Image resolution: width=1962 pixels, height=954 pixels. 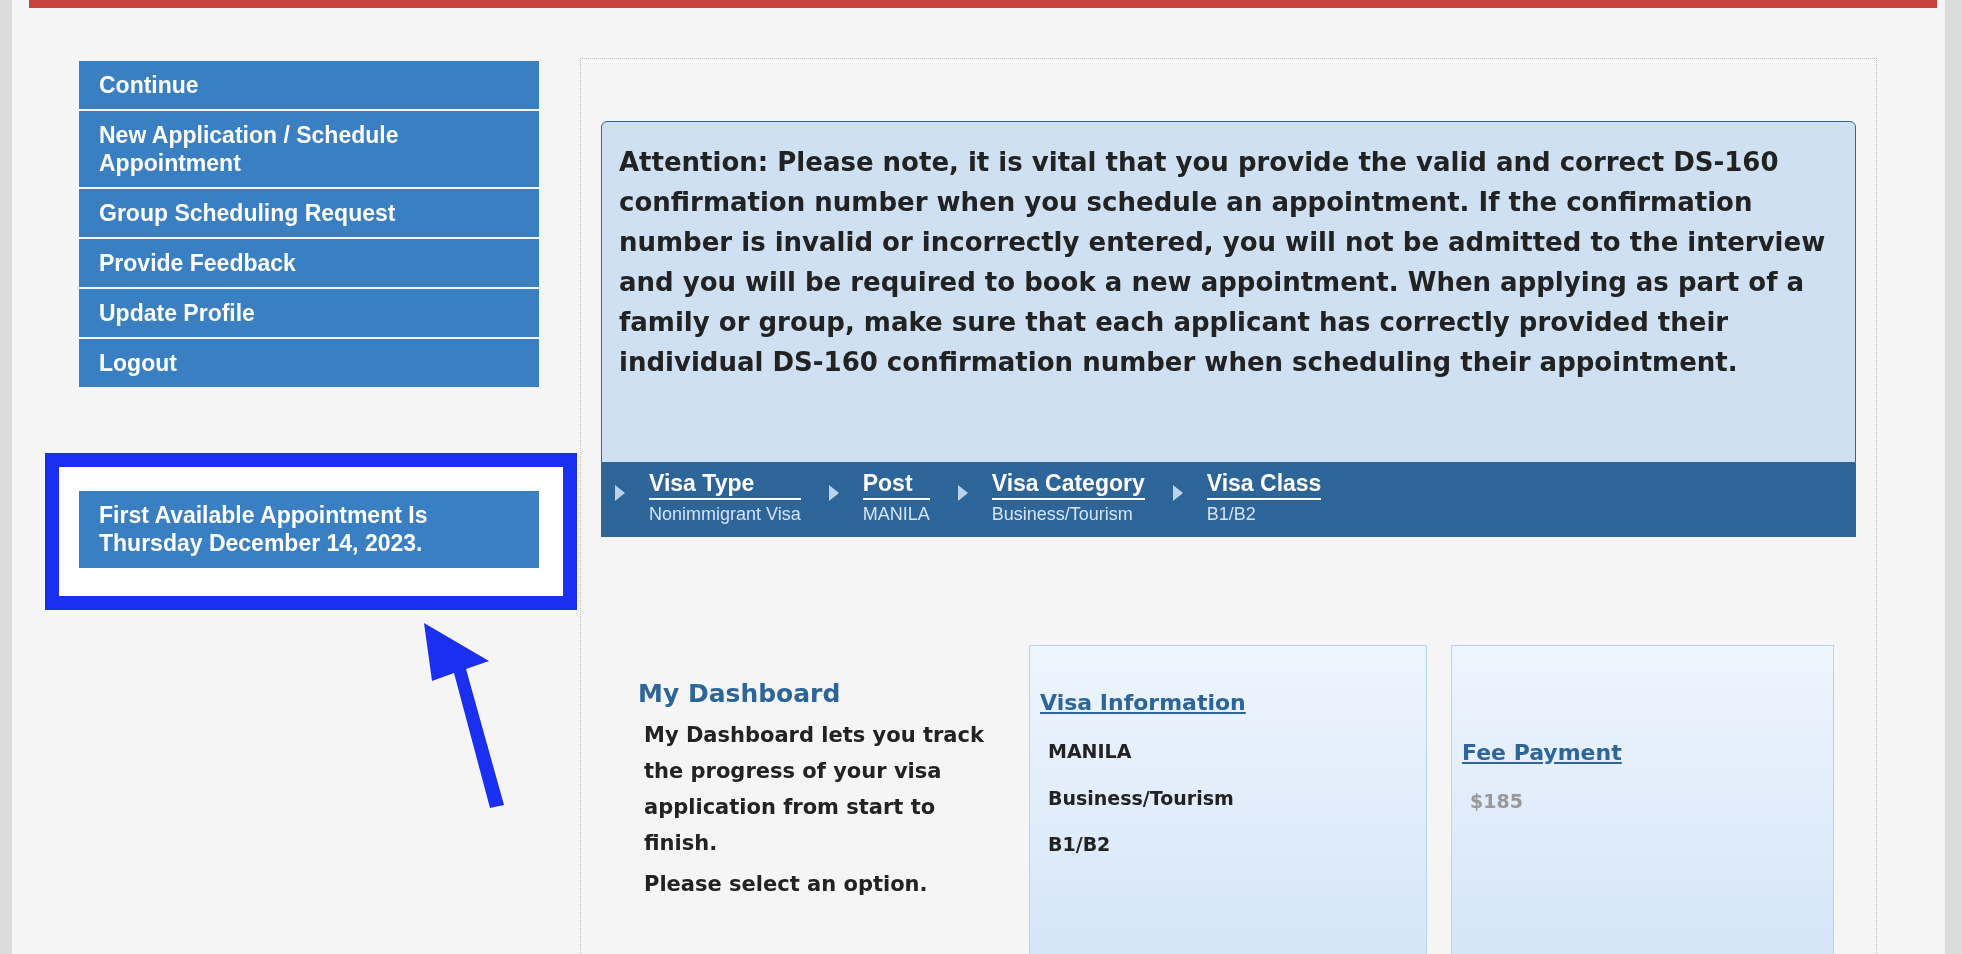 What do you see at coordinates (1233, 702) in the screenshot?
I see `card-link: Visa Information` at bounding box center [1233, 702].